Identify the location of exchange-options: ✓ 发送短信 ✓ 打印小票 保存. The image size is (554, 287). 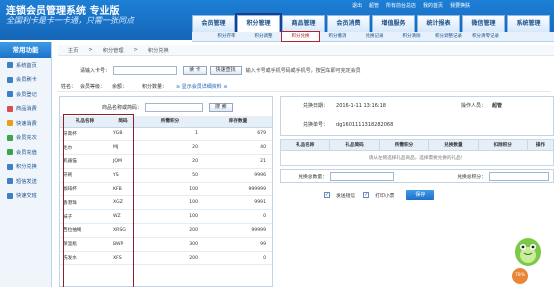
(379, 195).